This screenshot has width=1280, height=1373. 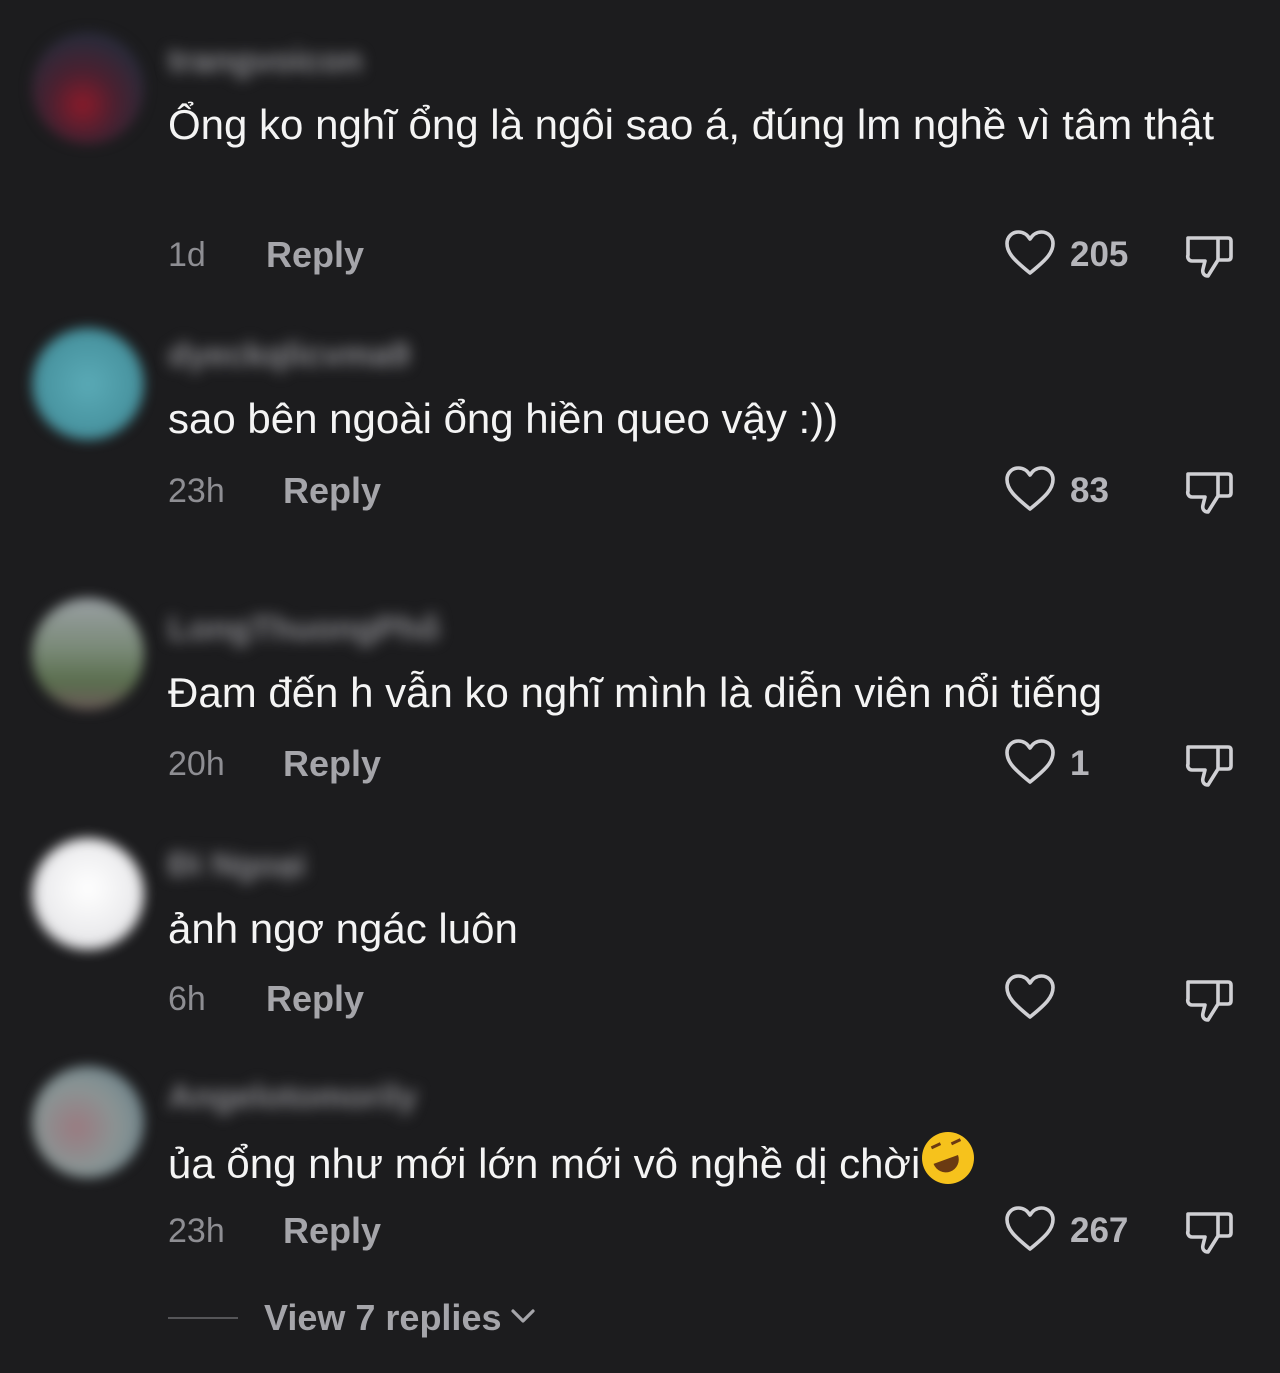 What do you see at coordinates (544, 1163) in the screenshot?
I see `comment-text-body: ủa ổng như mới lớn mới vô nghề dị chời` at bounding box center [544, 1163].